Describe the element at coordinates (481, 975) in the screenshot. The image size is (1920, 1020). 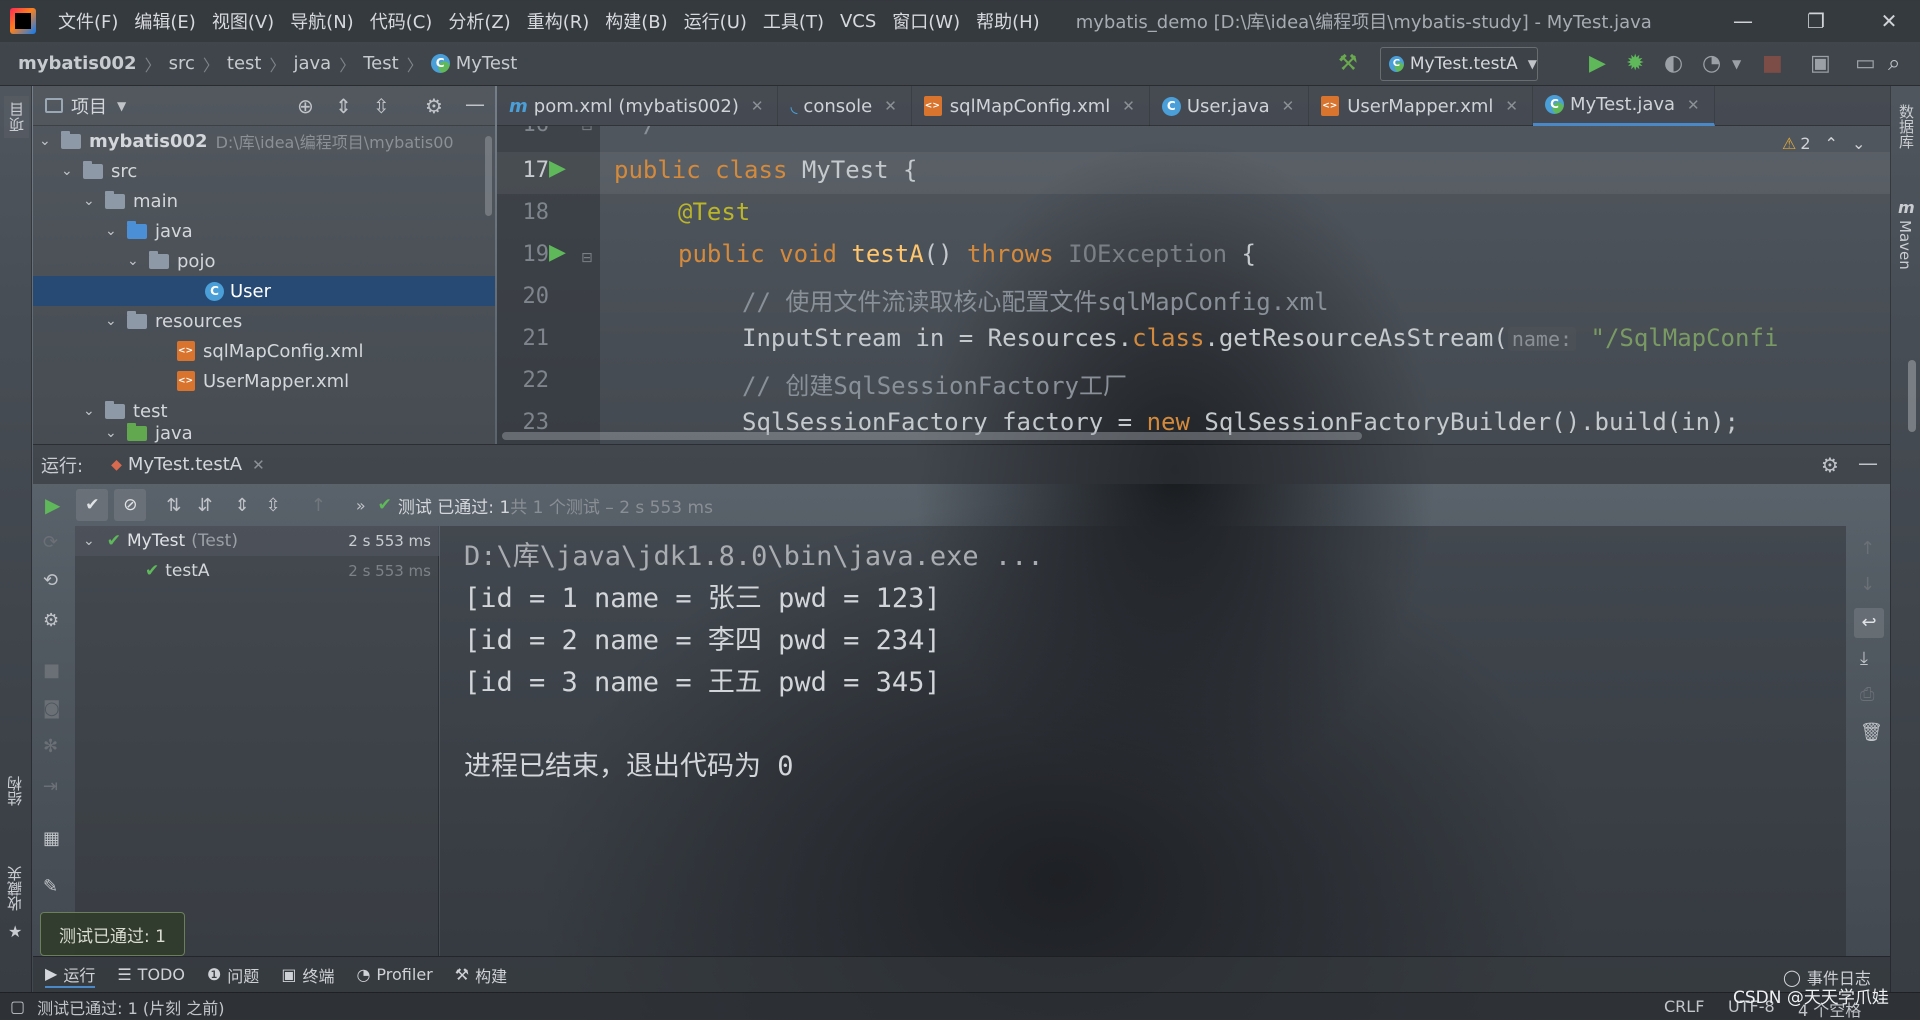
I see `tool-window-build: ⚒ 构建` at that location.